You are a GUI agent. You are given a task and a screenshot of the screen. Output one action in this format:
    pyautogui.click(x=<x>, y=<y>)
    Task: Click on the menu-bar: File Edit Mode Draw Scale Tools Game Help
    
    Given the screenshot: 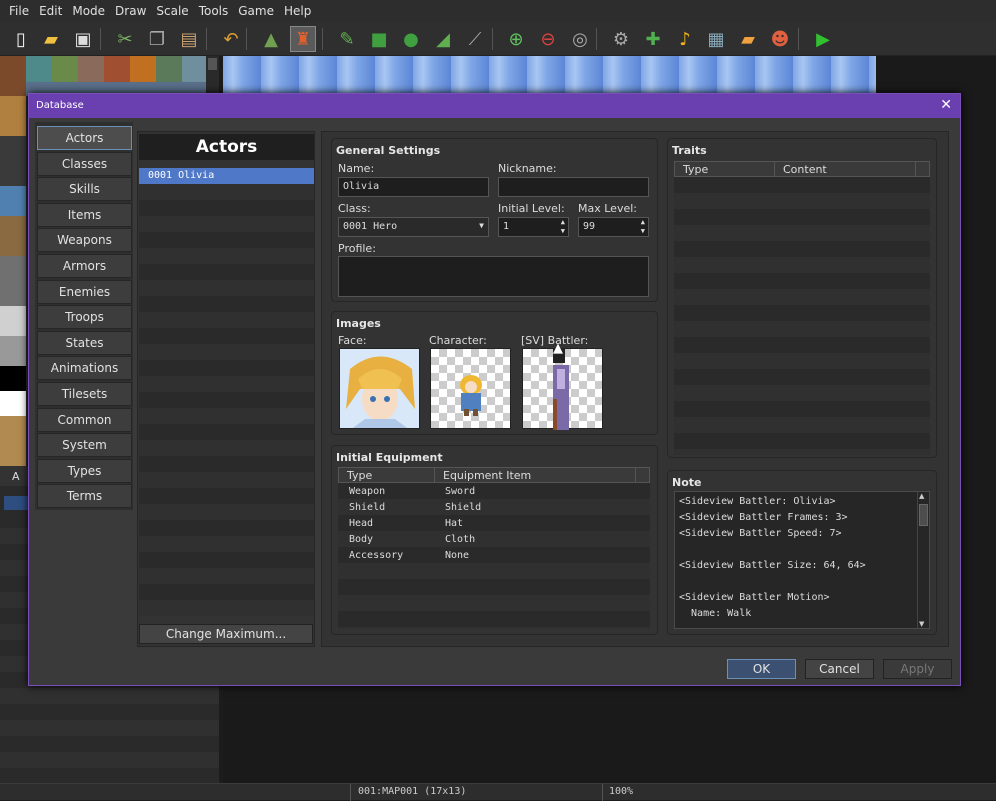 What is the action you would take?
    pyautogui.click(x=498, y=11)
    